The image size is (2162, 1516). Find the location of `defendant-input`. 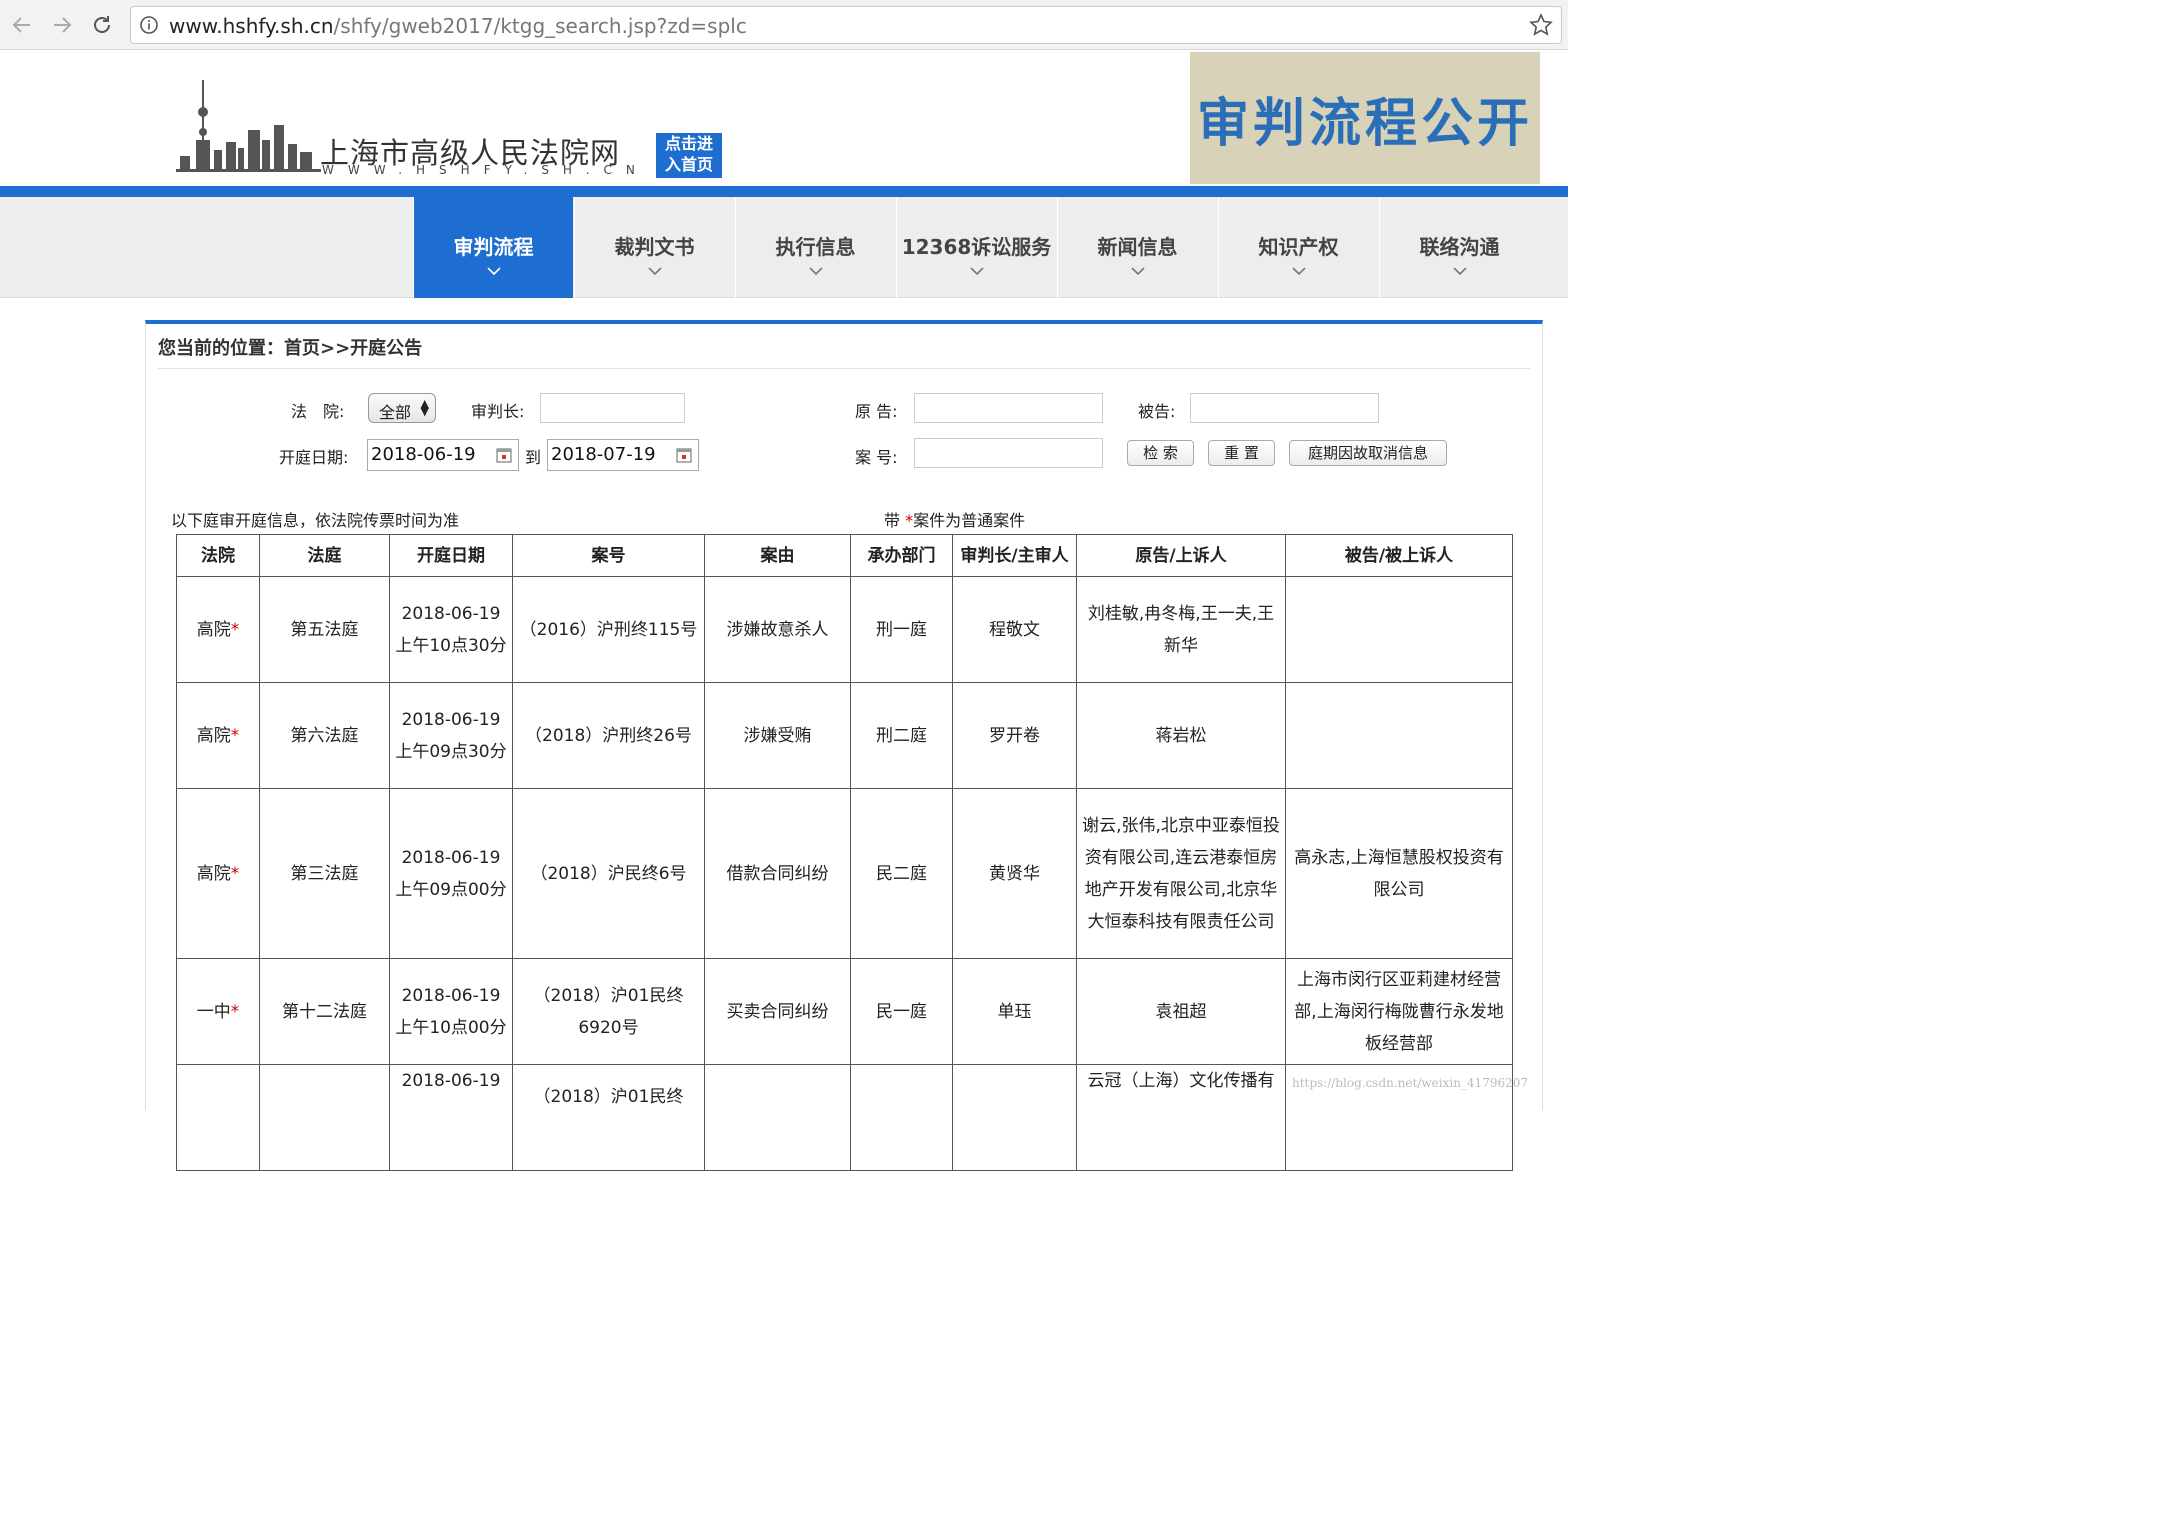

defendant-input is located at coordinates (1284, 408).